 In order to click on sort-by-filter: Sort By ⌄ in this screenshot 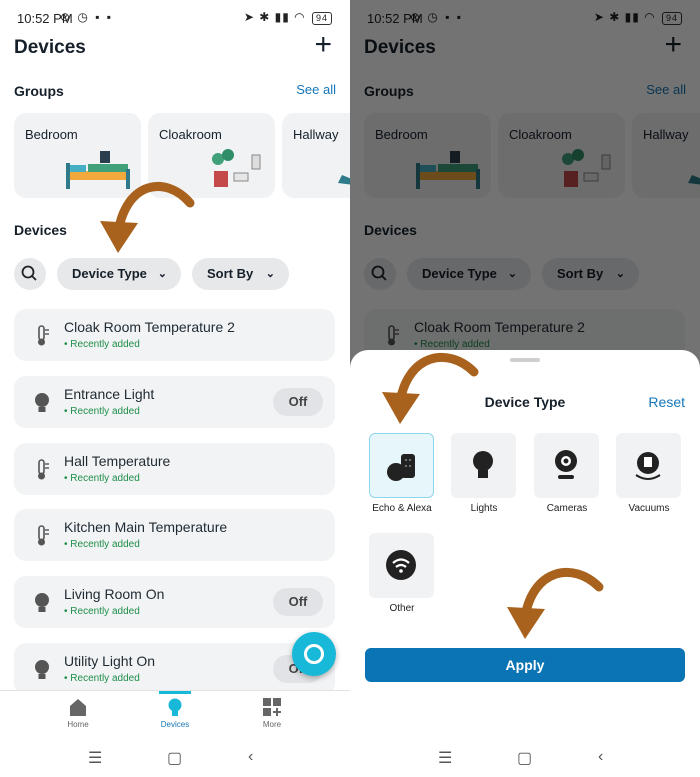, I will do `click(240, 274)`.